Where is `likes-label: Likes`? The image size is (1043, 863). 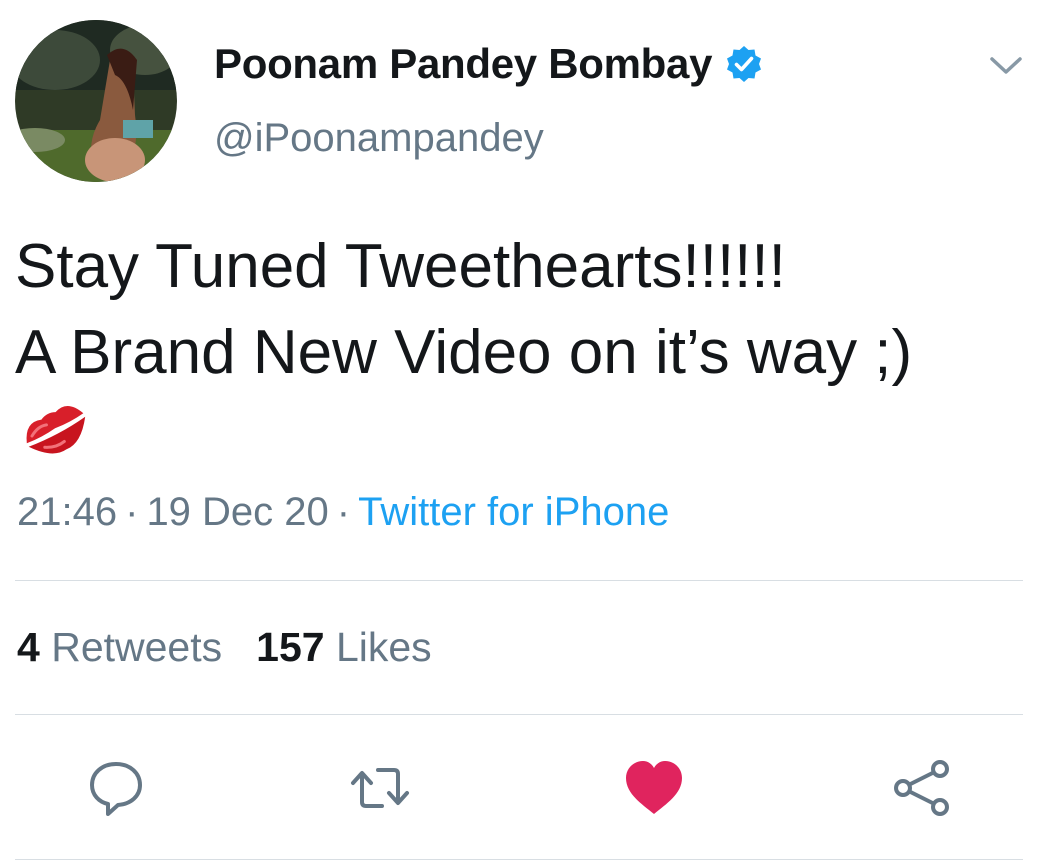 likes-label: Likes is located at coordinates (383, 647).